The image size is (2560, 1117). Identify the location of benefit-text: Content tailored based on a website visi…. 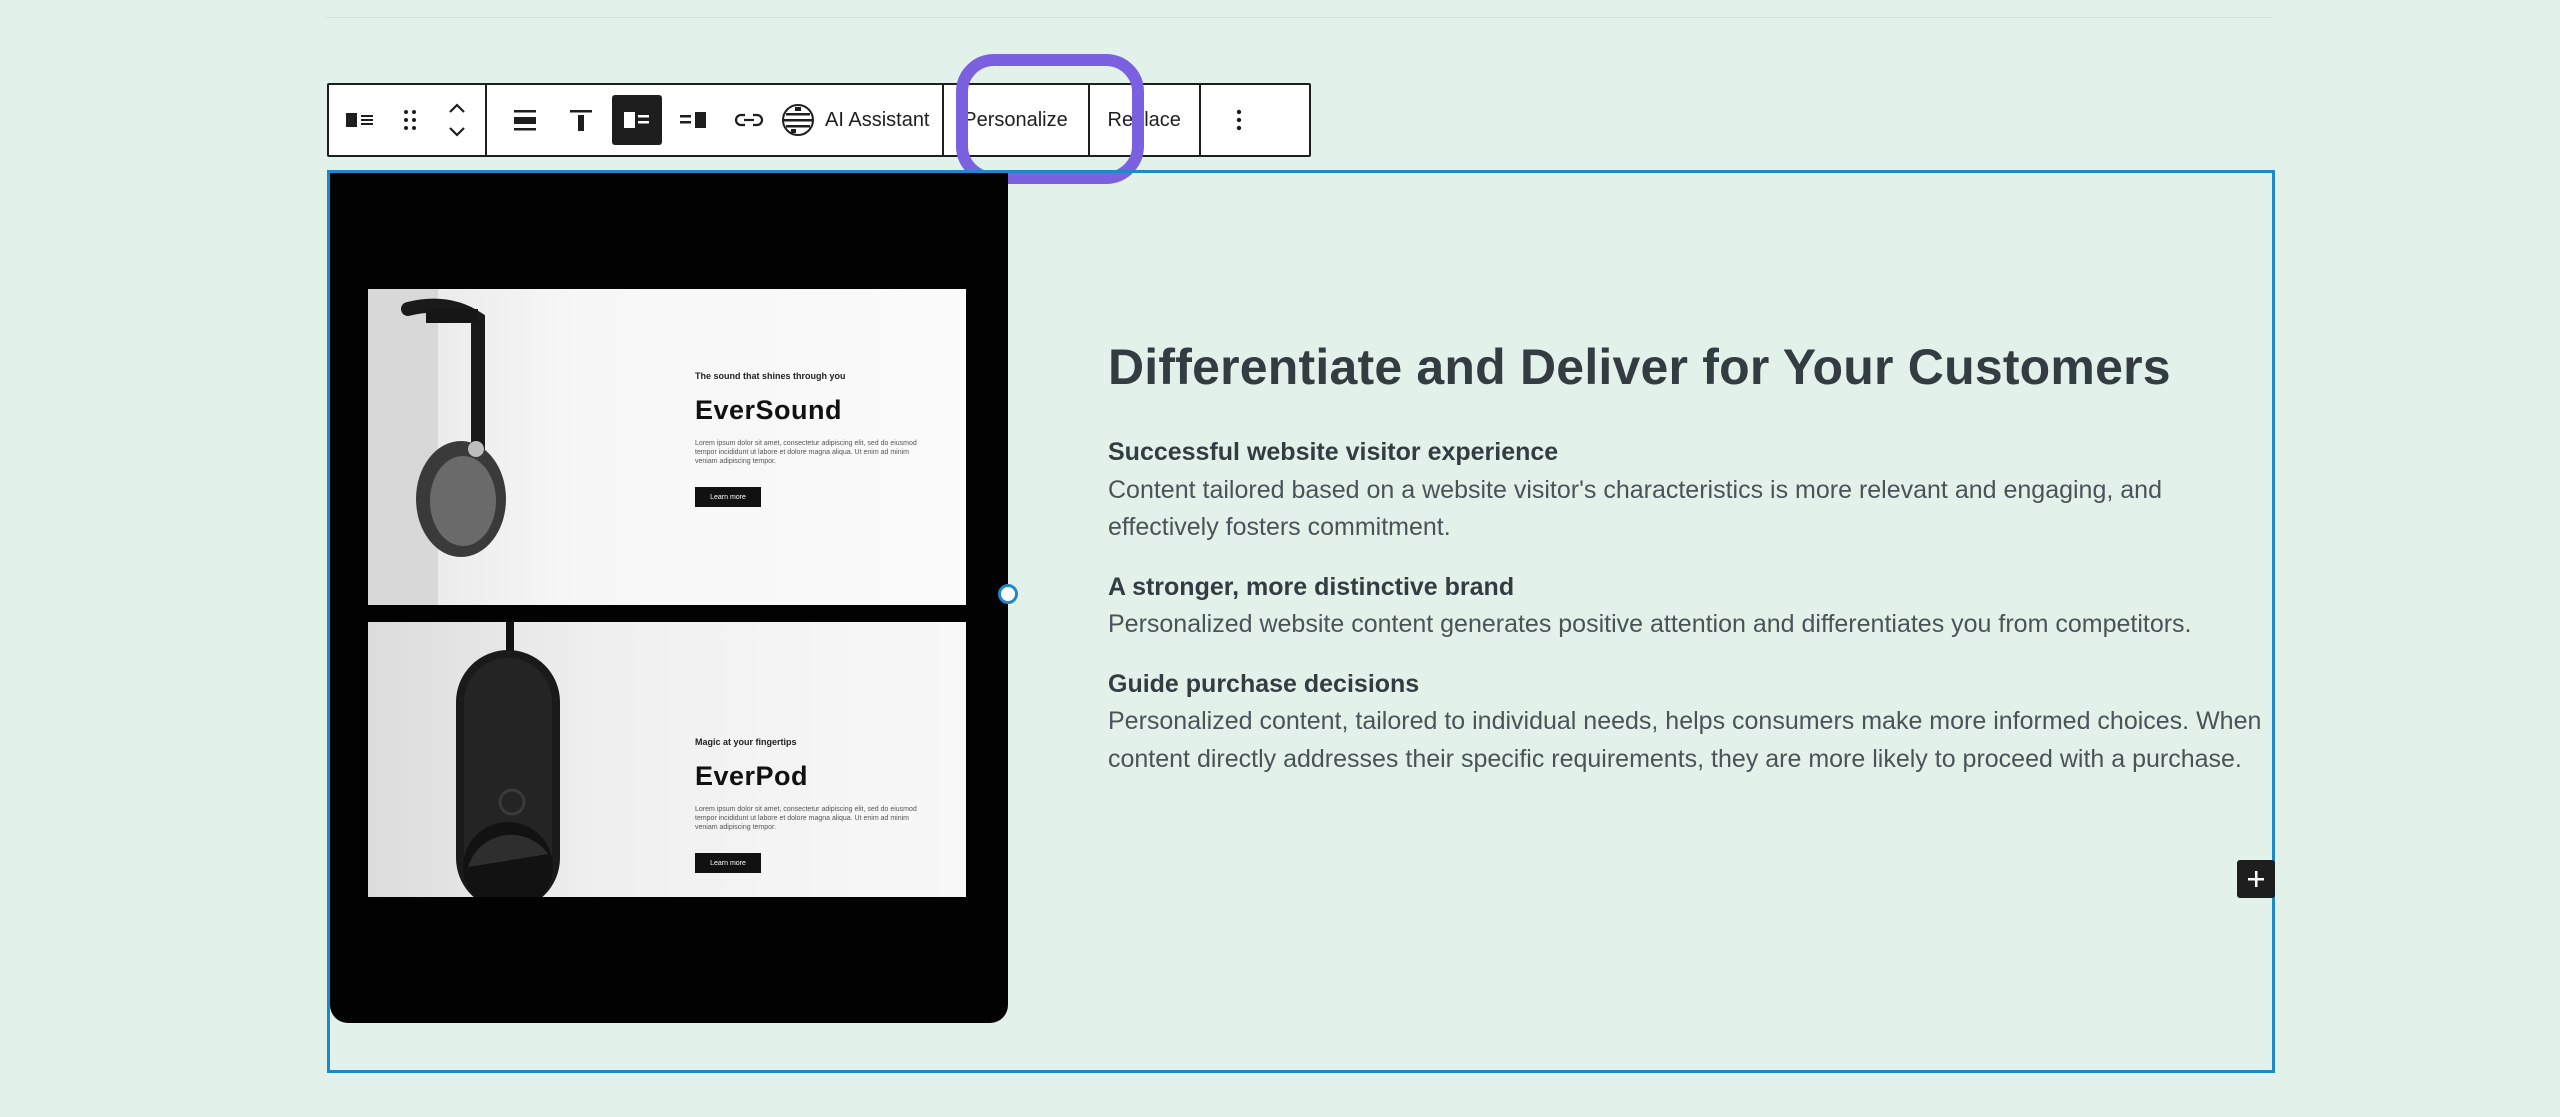
(1688, 509).